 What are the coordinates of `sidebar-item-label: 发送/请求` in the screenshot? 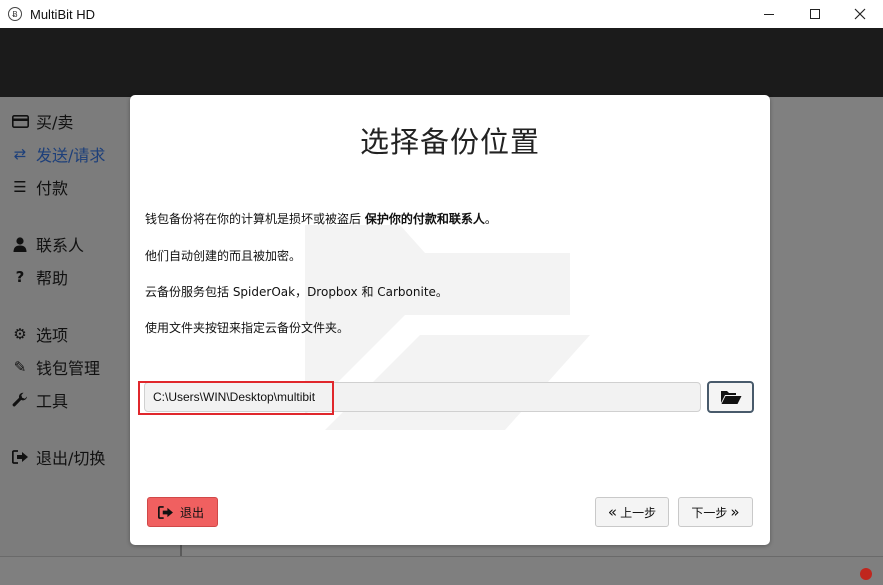 It's located at (71, 155).